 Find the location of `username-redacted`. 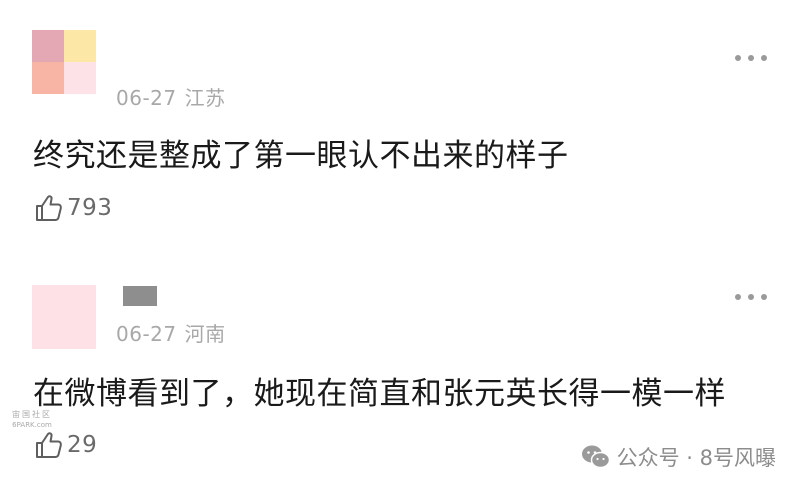

username-redacted is located at coordinates (140, 296).